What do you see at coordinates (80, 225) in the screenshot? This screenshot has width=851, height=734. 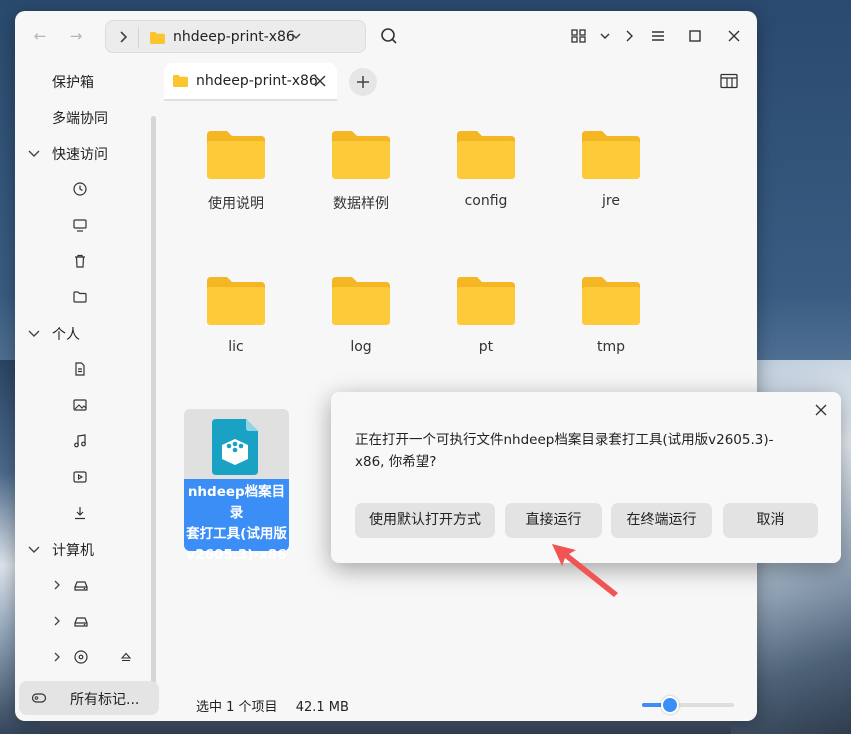 I see `monitor-icon` at bounding box center [80, 225].